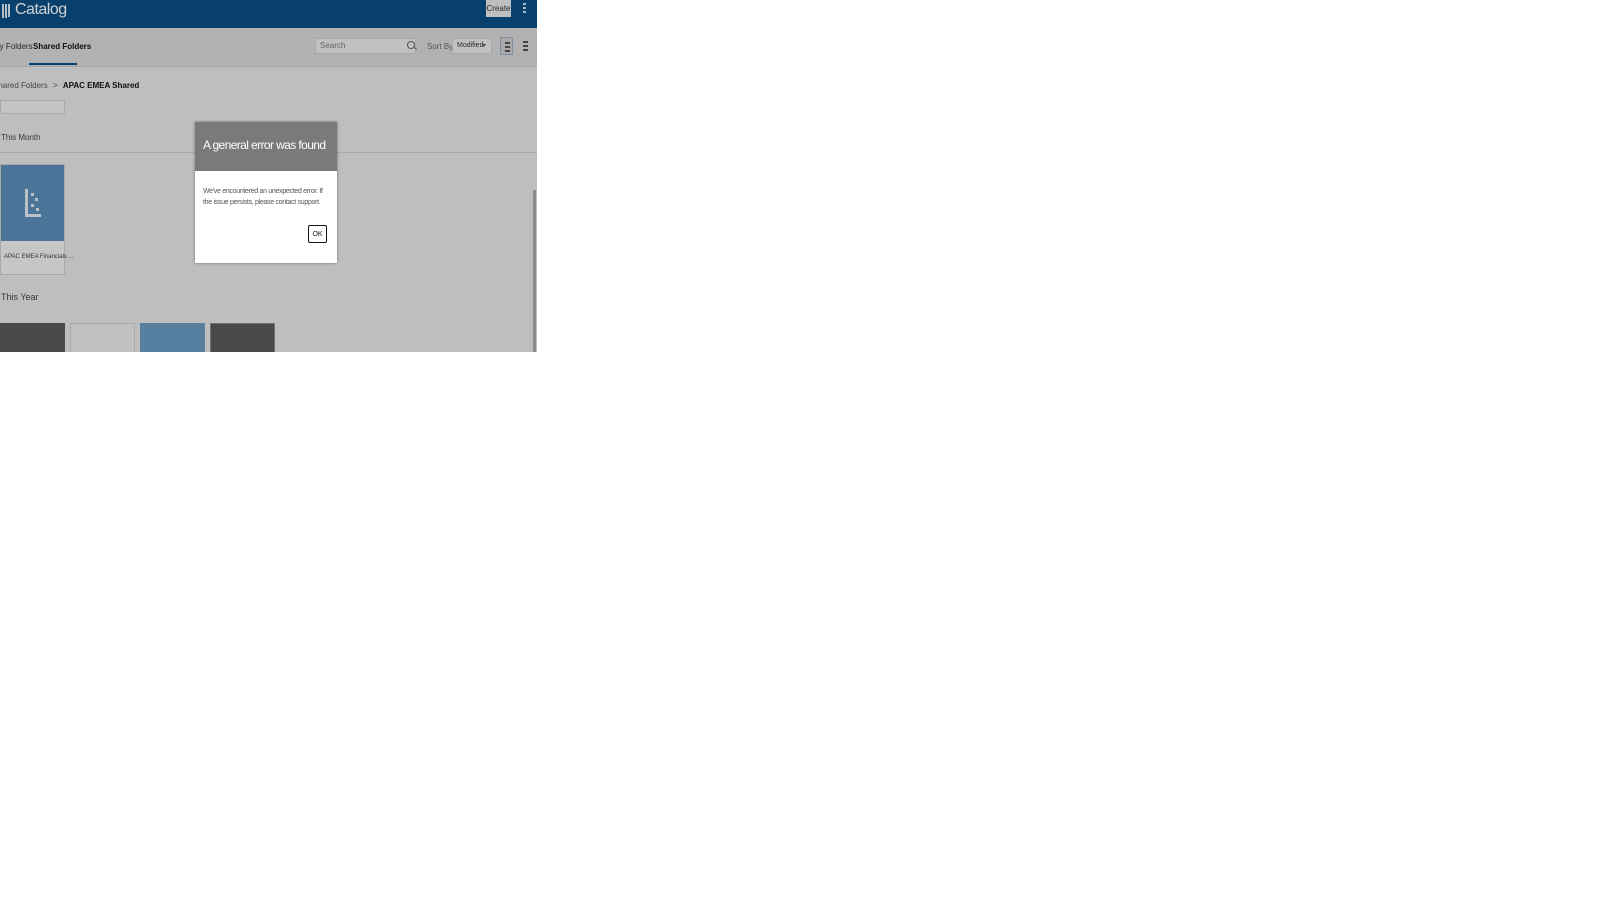  I want to click on ok-button: OK, so click(317, 234).